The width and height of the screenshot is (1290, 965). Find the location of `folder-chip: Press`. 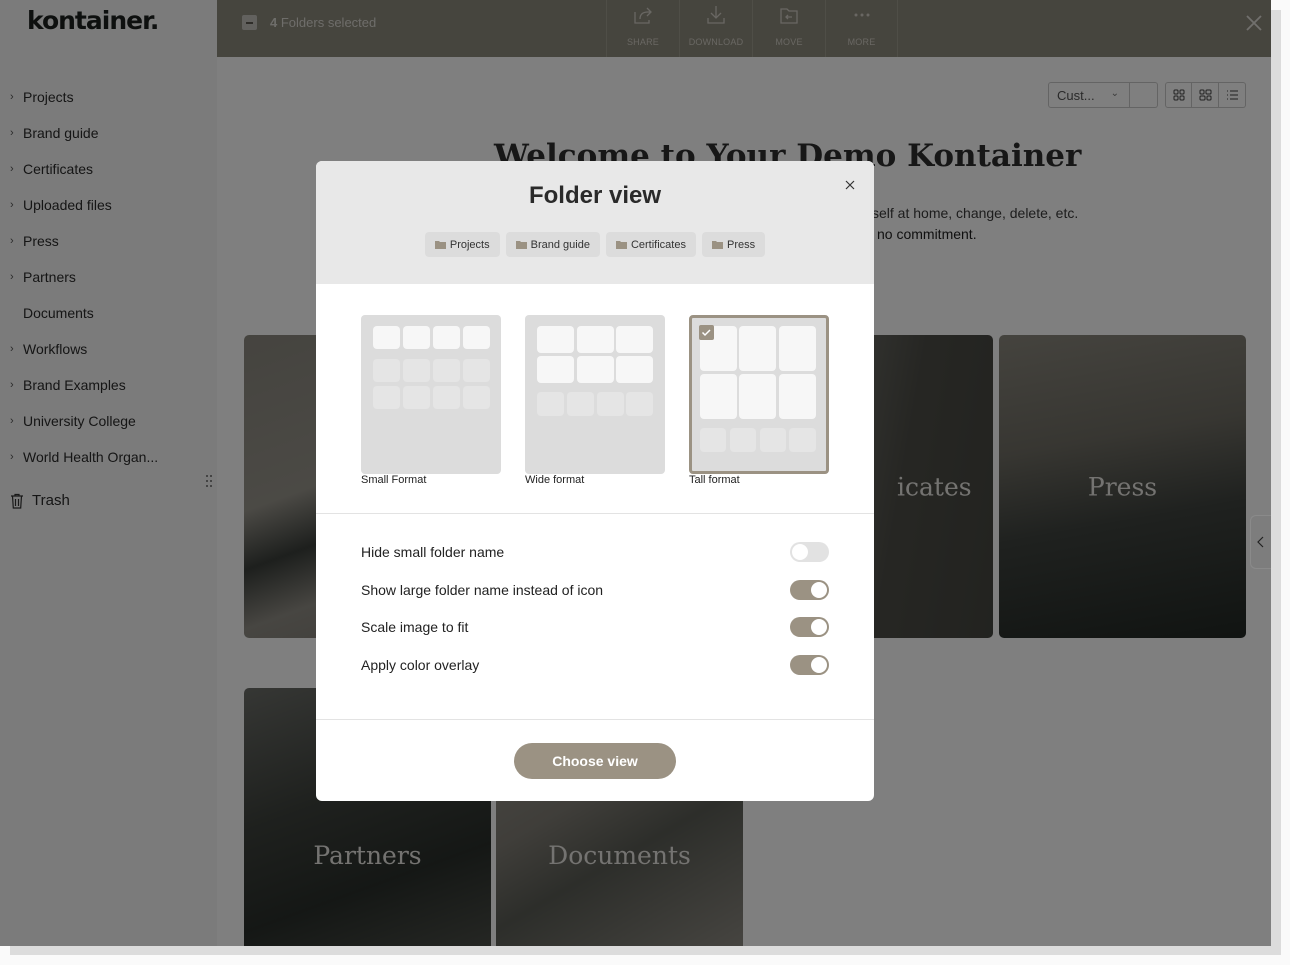

folder-chip: Press is located at coordinates (733, 244).